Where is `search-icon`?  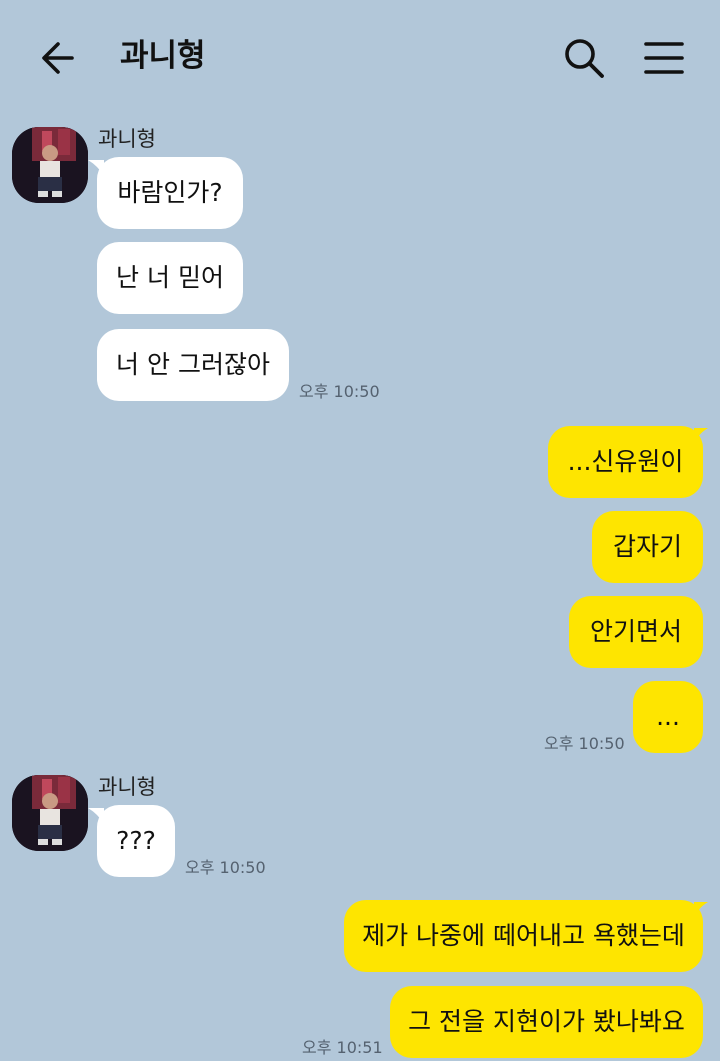 search-icon is located at coordinates (584, 58).